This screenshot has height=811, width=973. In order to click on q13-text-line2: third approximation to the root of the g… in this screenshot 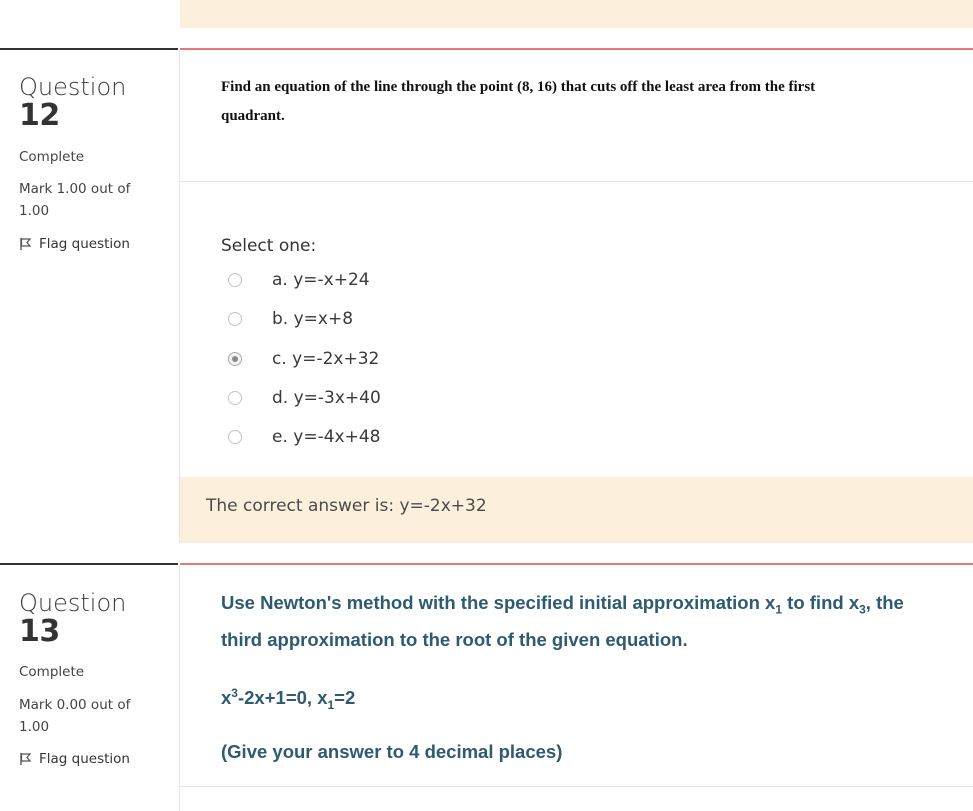, I will do `click(454, 639)`.